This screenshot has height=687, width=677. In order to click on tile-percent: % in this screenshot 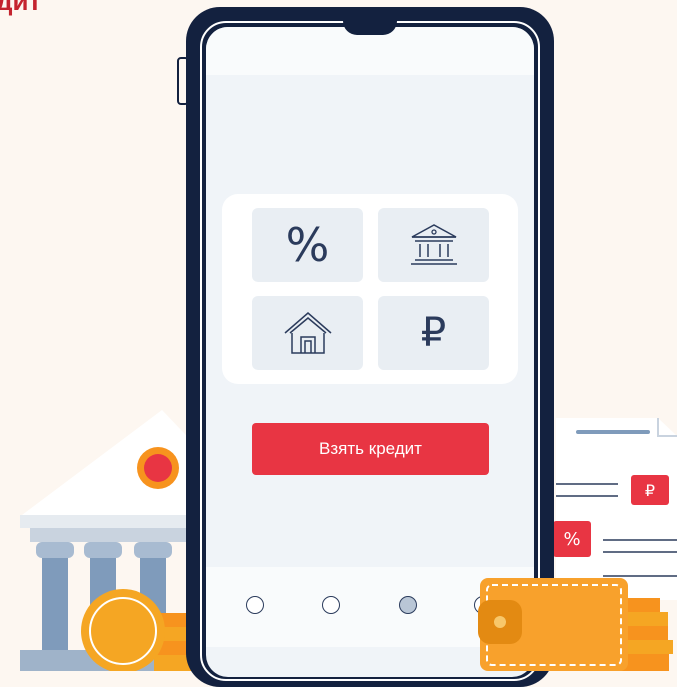, I will do `click(307, 245)`.